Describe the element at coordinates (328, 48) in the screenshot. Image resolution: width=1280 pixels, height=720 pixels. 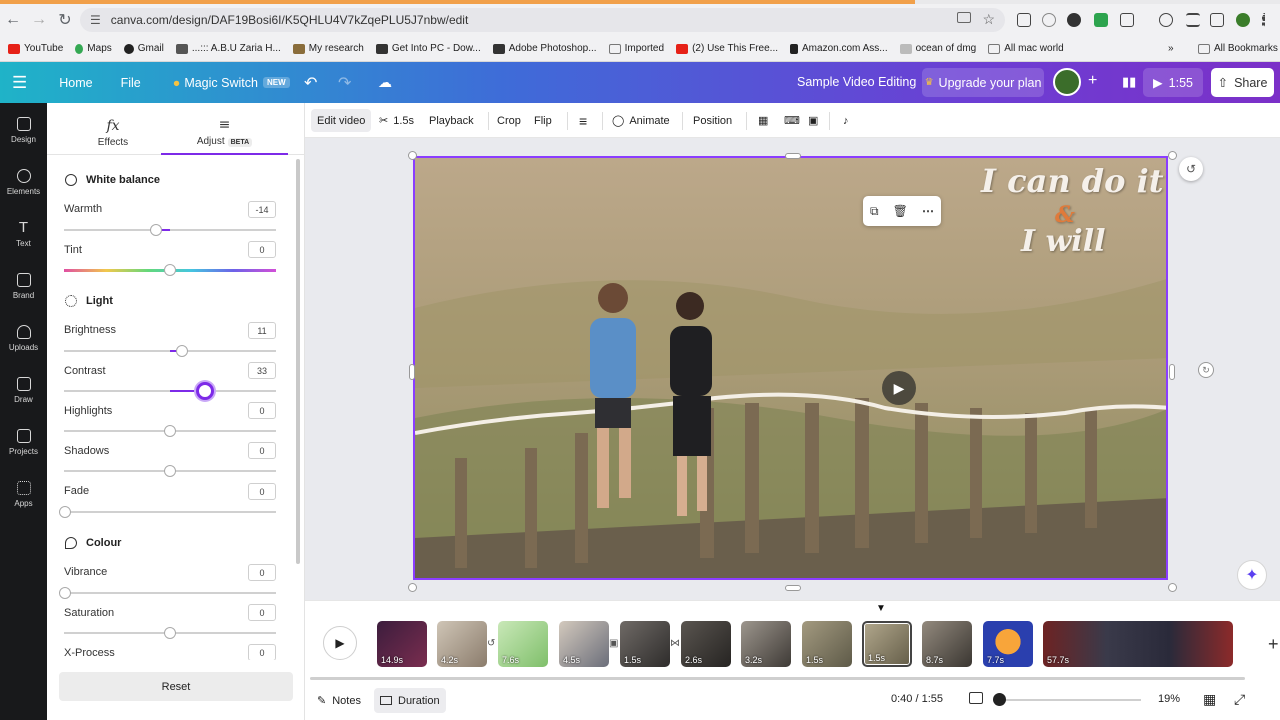
I see `bookmark: My research` at that location.